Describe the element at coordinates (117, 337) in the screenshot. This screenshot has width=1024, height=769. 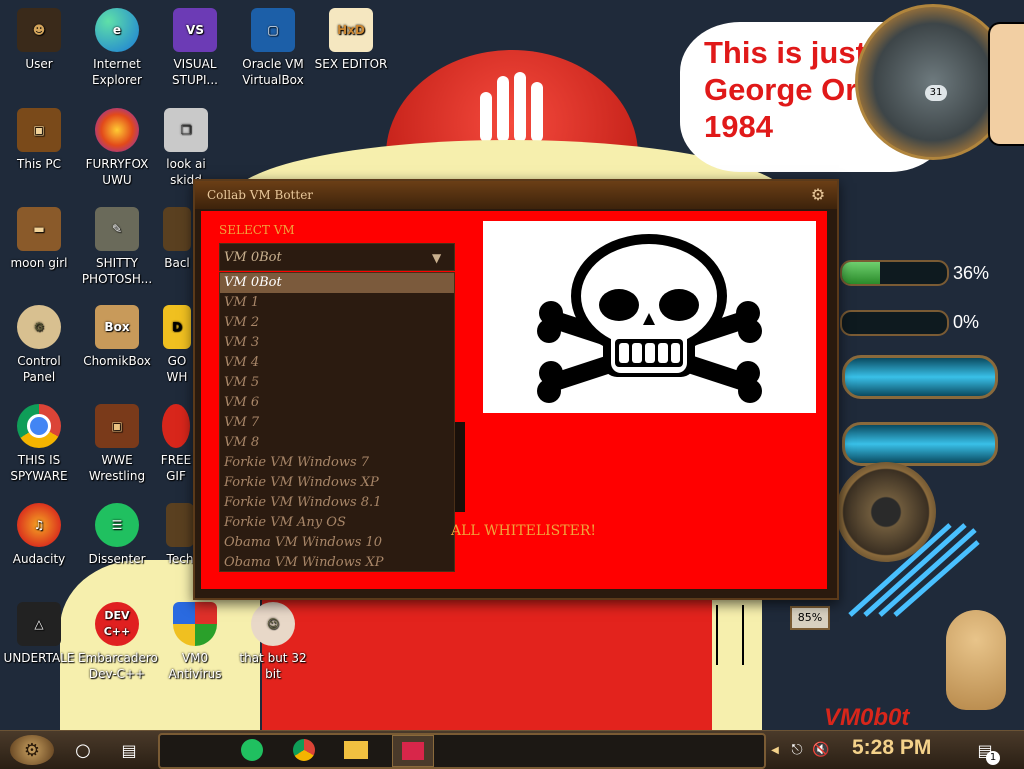
I see `desktop-icon-chomikbox: Box ChomikBox` at that location.